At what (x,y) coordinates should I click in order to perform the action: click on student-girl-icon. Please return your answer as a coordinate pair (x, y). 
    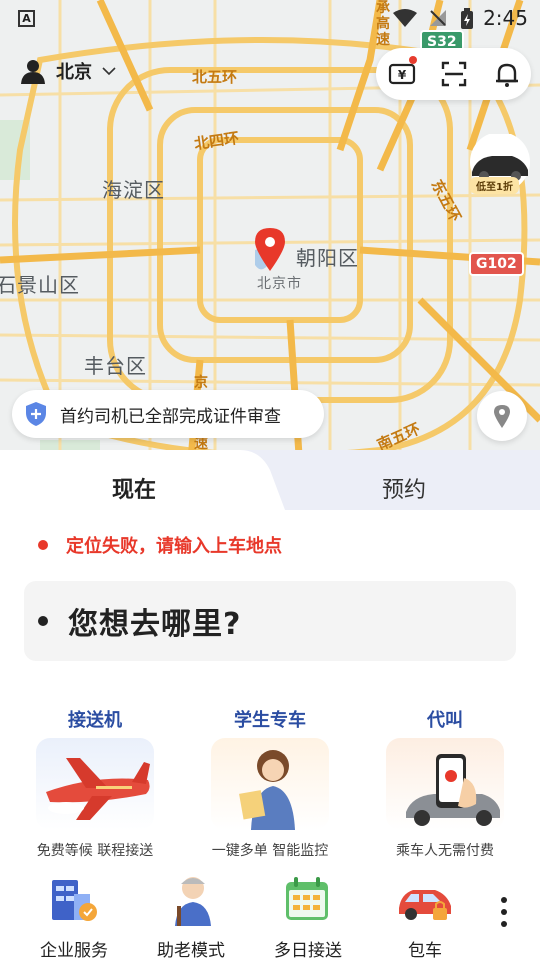
    Looking at the image, I should click on (270, 784).